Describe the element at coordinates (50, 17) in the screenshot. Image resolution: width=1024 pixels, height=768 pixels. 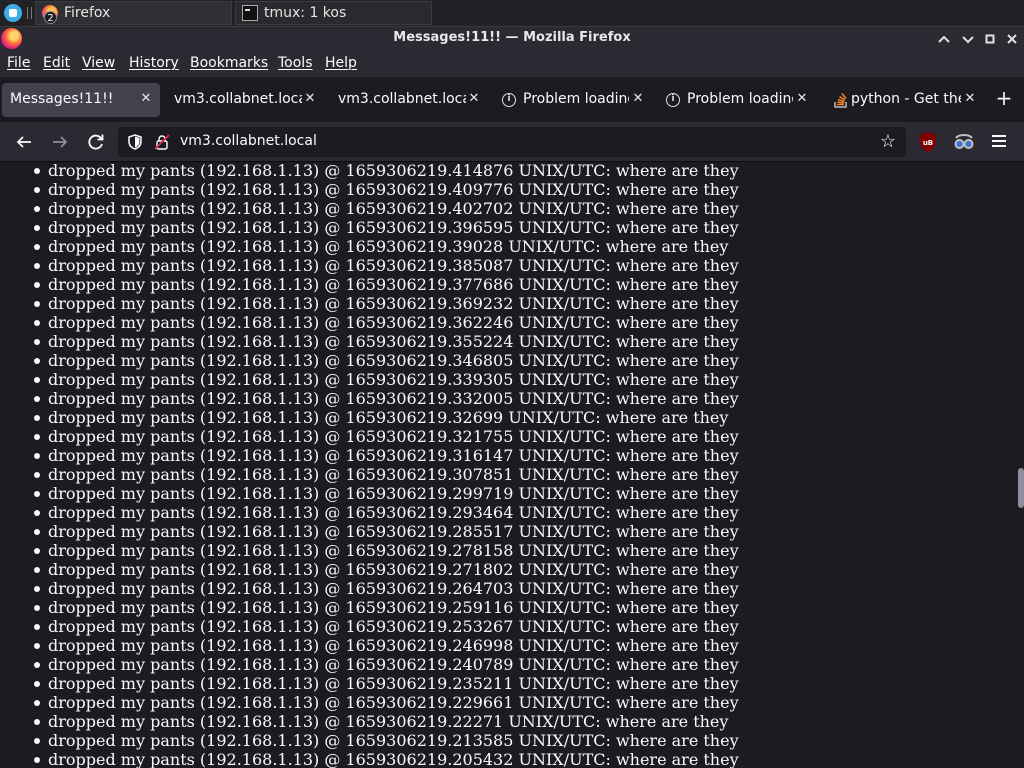
I see `window-count-badge: 2` at that location.